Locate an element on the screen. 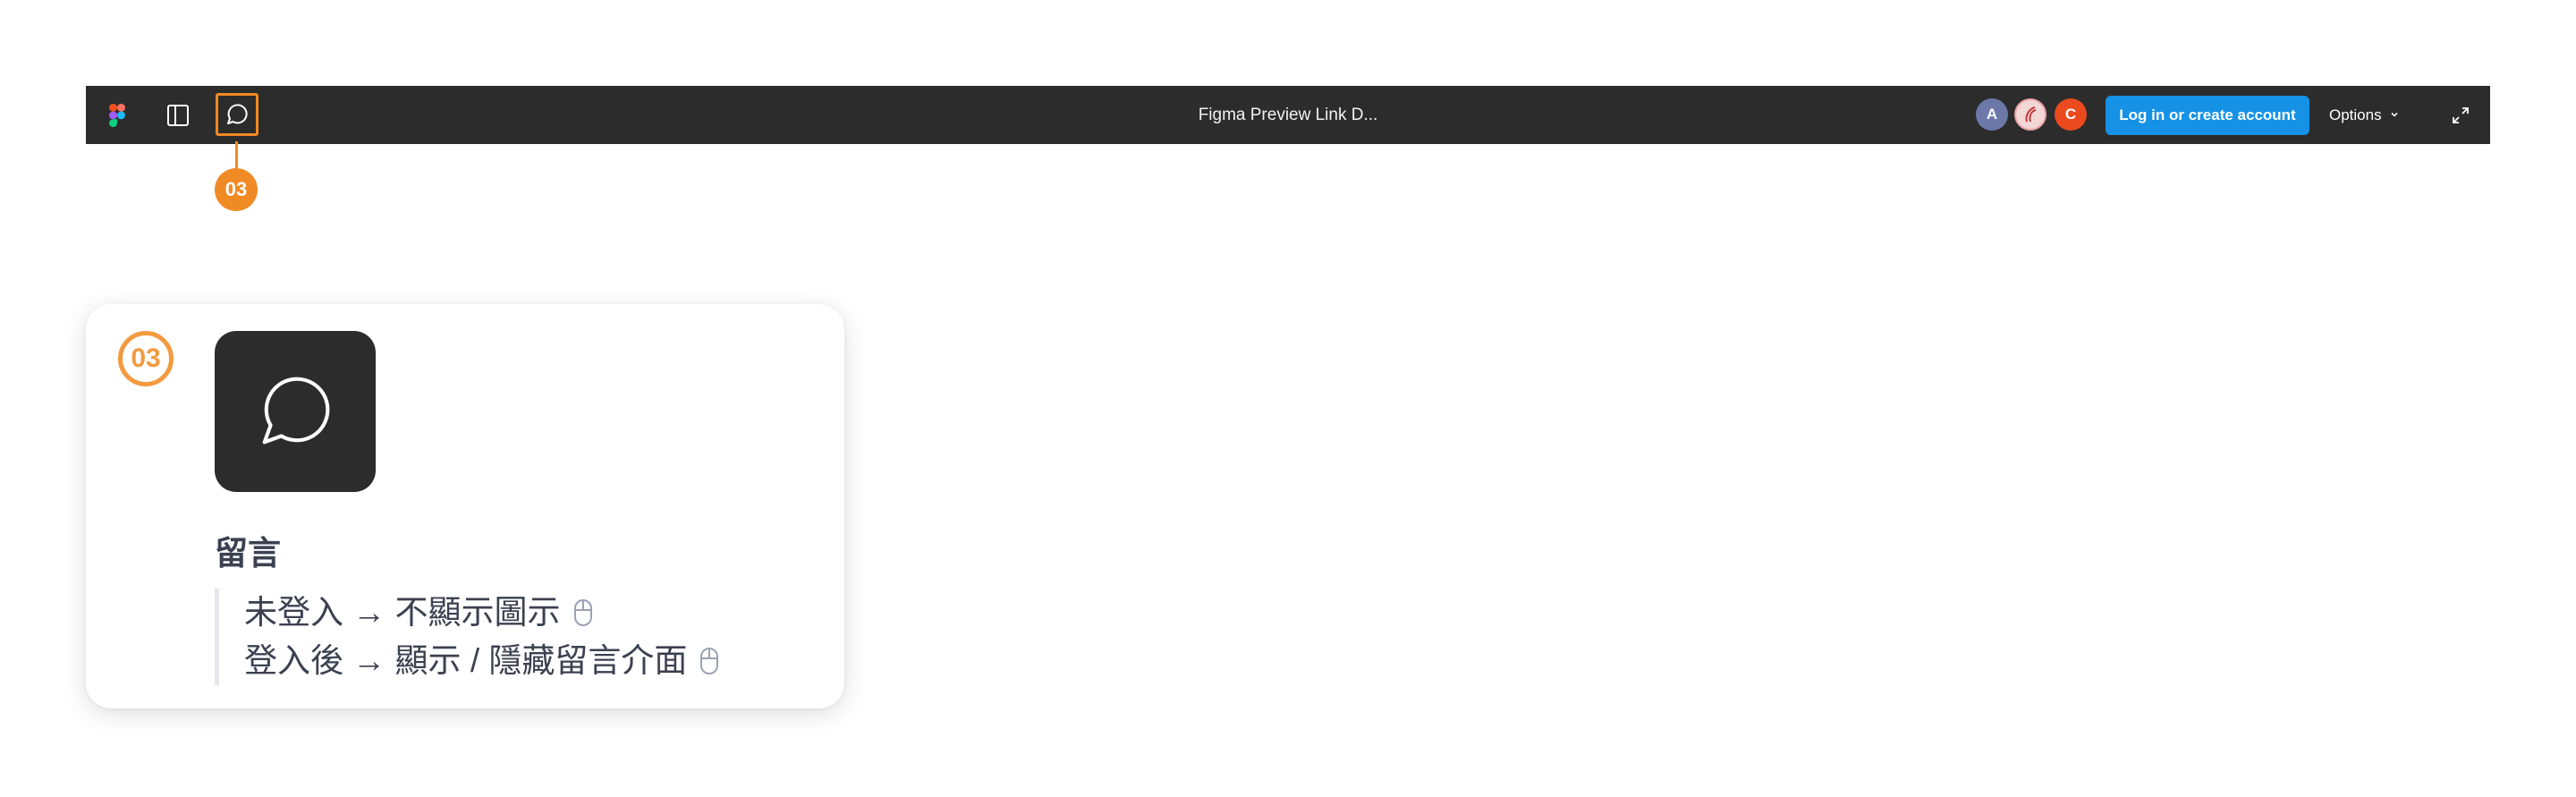  card-description: 未登入 → 不顯示圖示 登入後 → 顯示 / 隱藏留言介面 is located at coordinates (467, 637).